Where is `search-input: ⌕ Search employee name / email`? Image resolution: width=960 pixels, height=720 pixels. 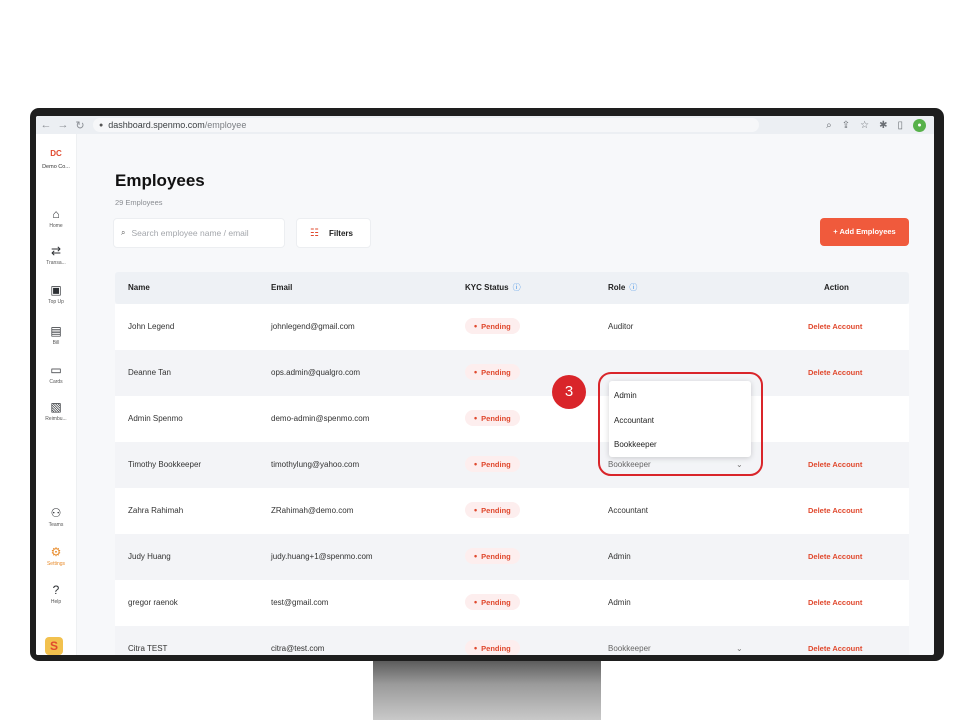
search-input: ⌕ Search employee name / email is located at coordinates (199, 233).